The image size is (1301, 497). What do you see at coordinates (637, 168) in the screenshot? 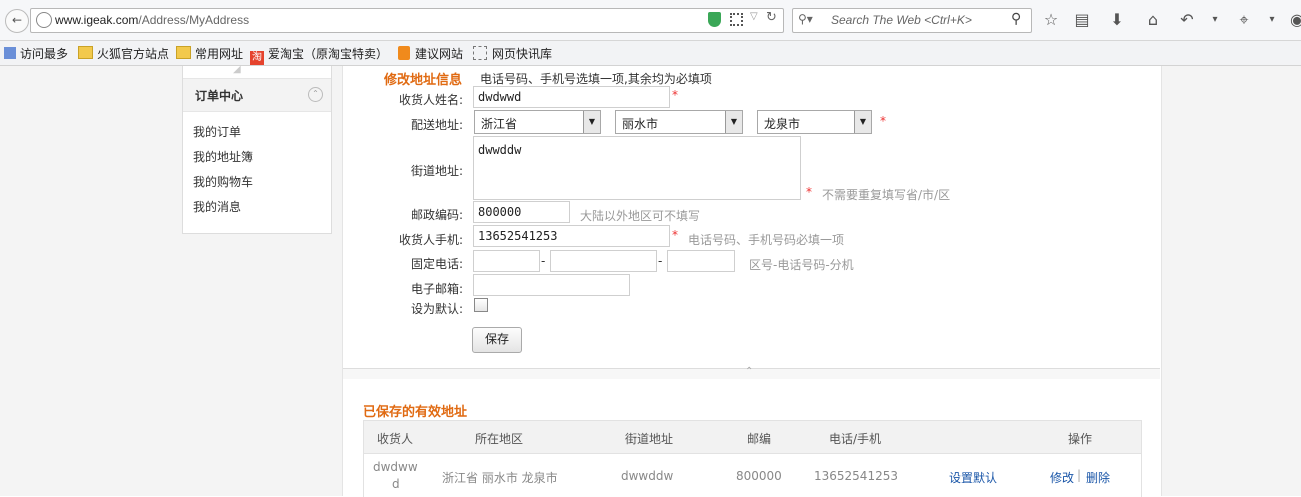
I see `street-textarea: dwwddw` at bounding box center [637, 168].